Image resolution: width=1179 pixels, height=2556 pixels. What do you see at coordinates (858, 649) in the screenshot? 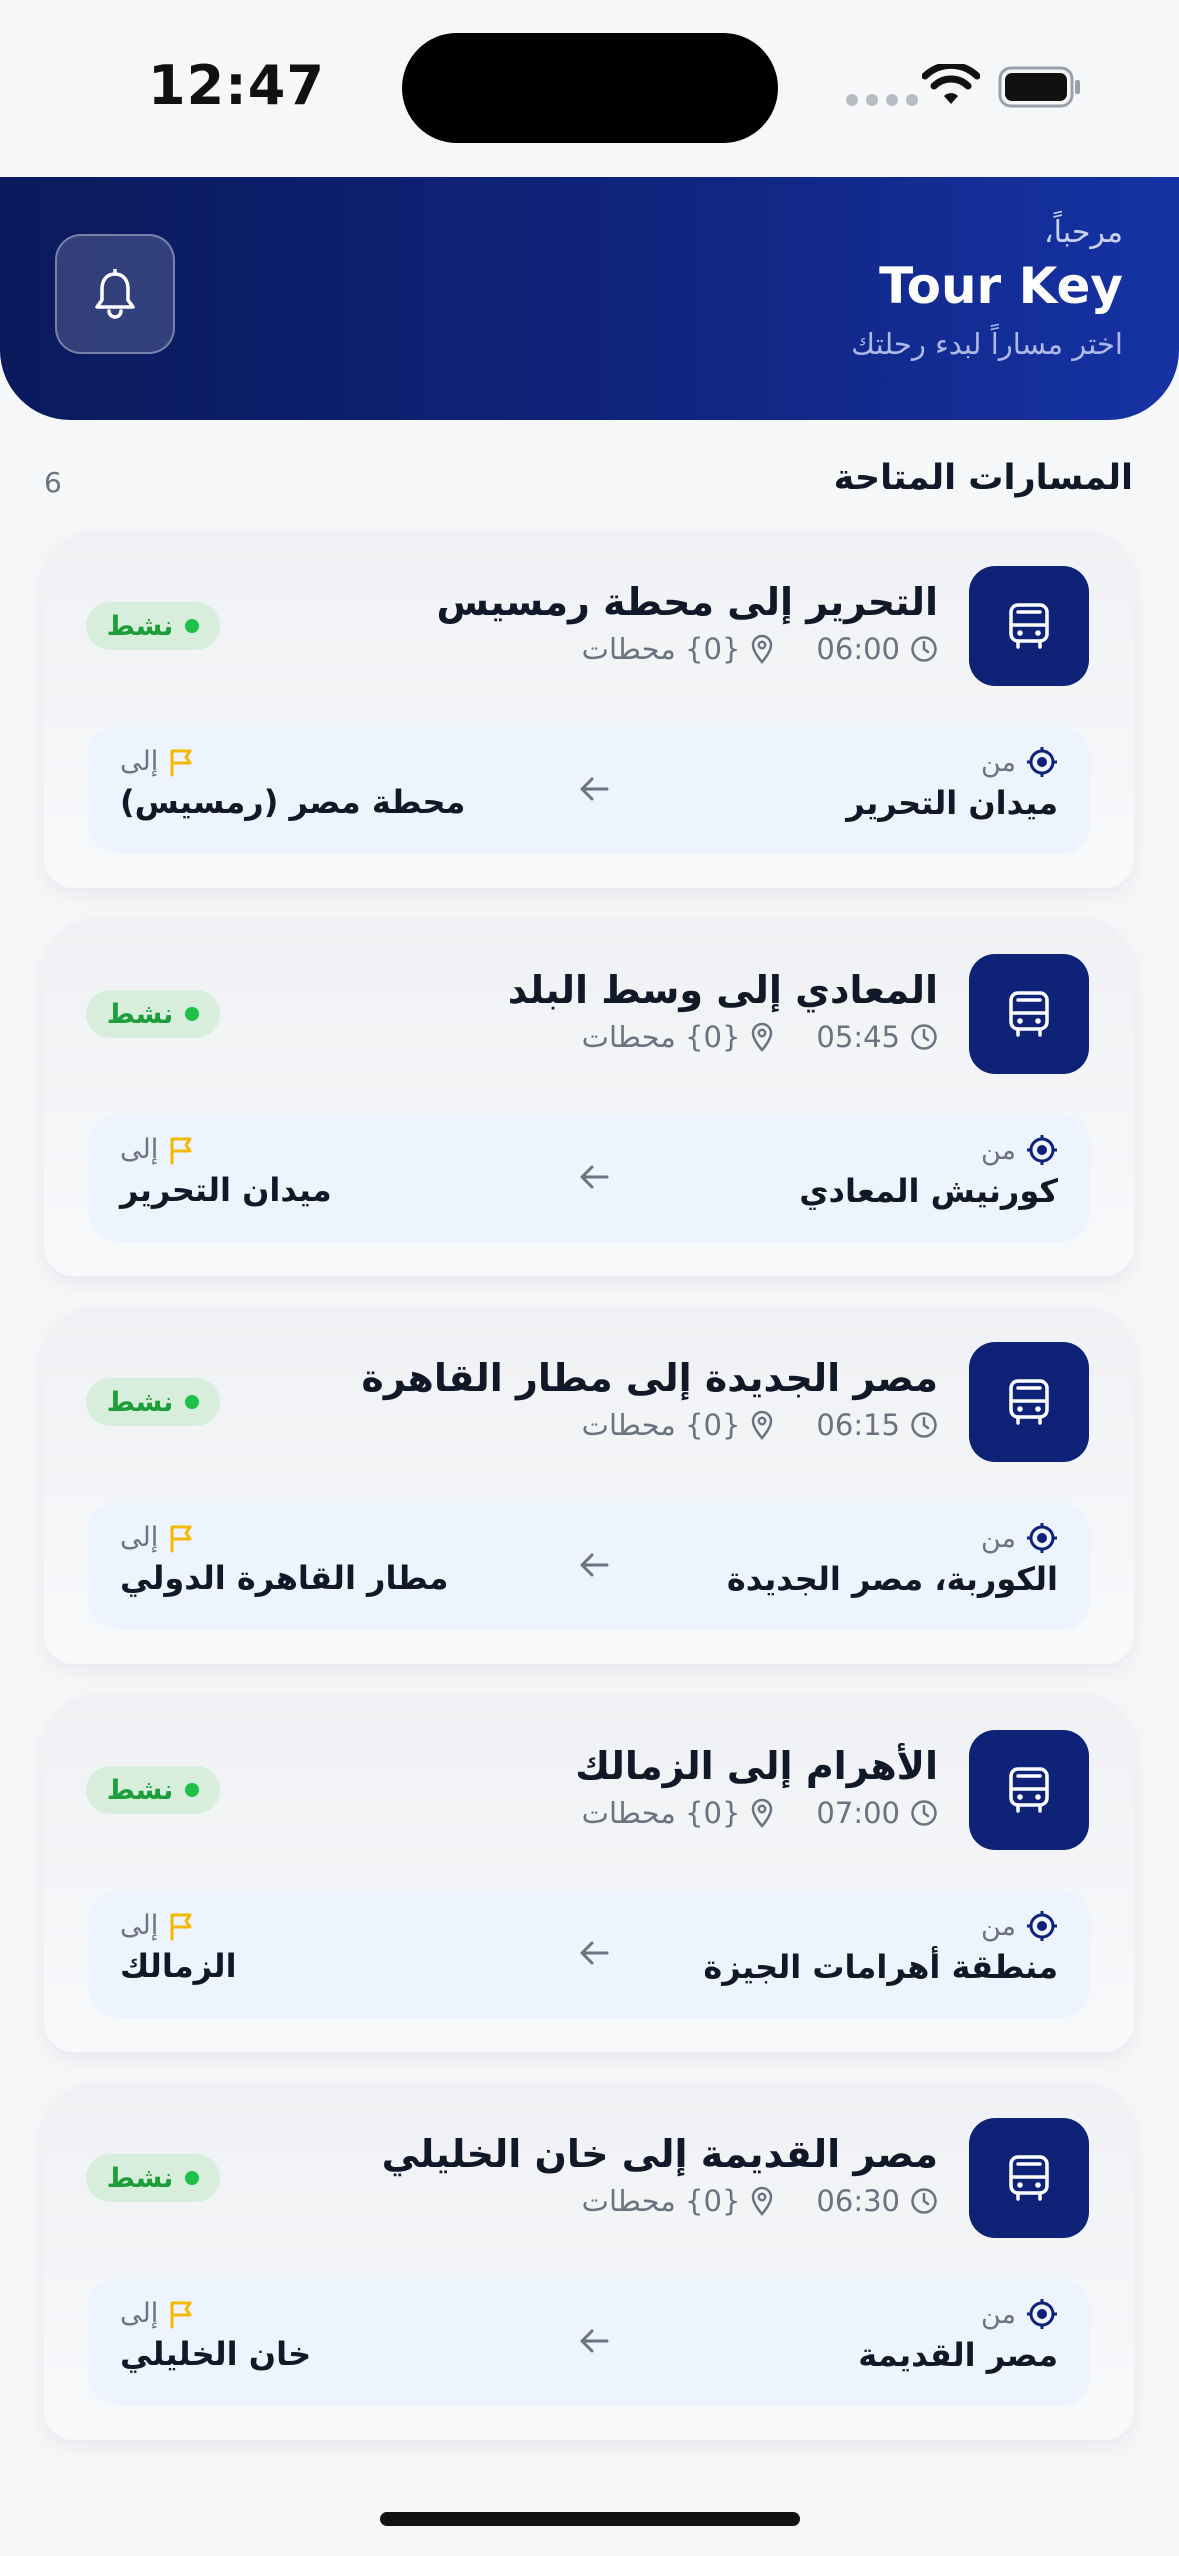
I see `route-time: 06:00` at bounding box center [858, 649].